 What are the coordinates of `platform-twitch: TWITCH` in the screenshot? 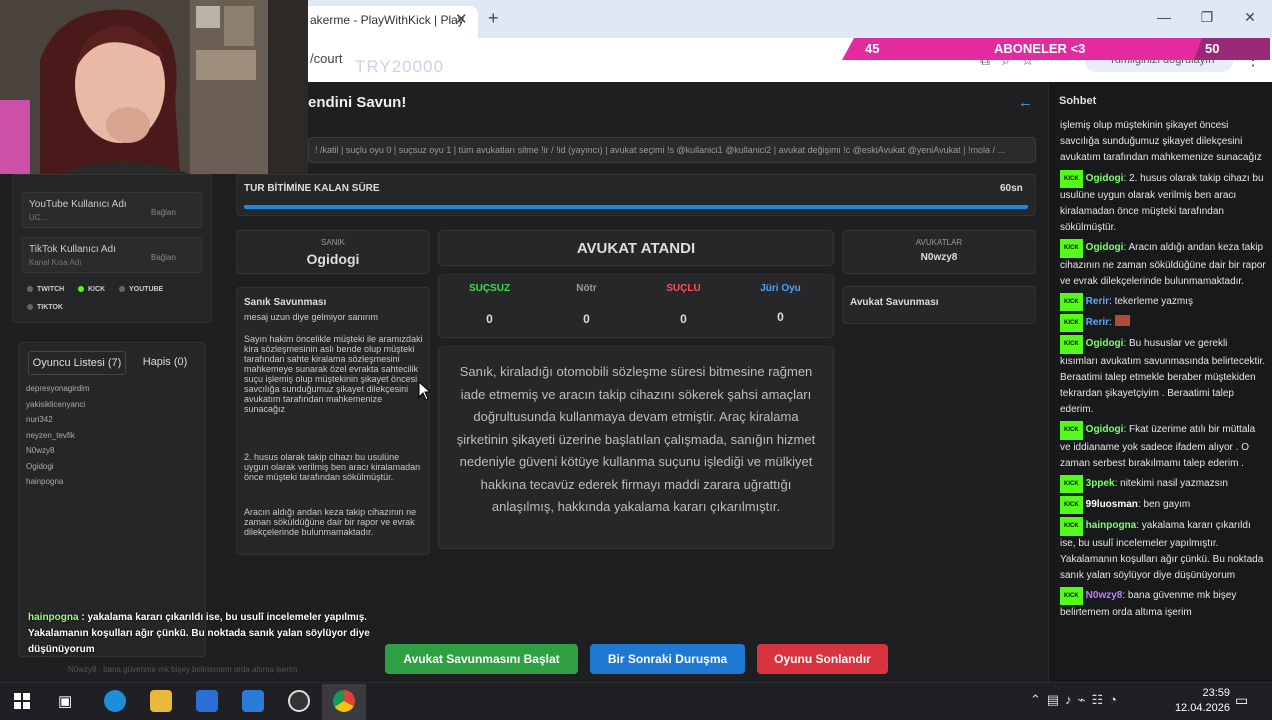 It's located at (45, 289).